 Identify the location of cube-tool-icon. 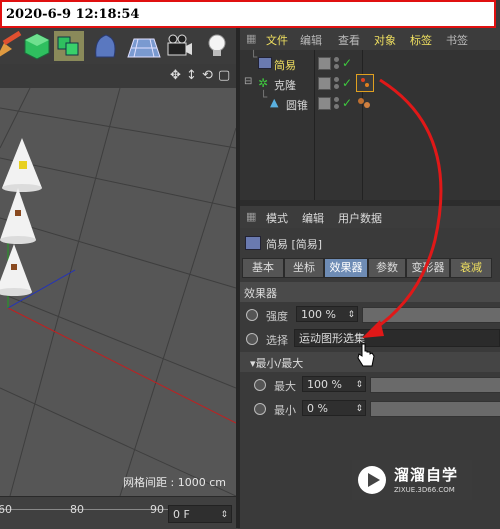
(37, 46).